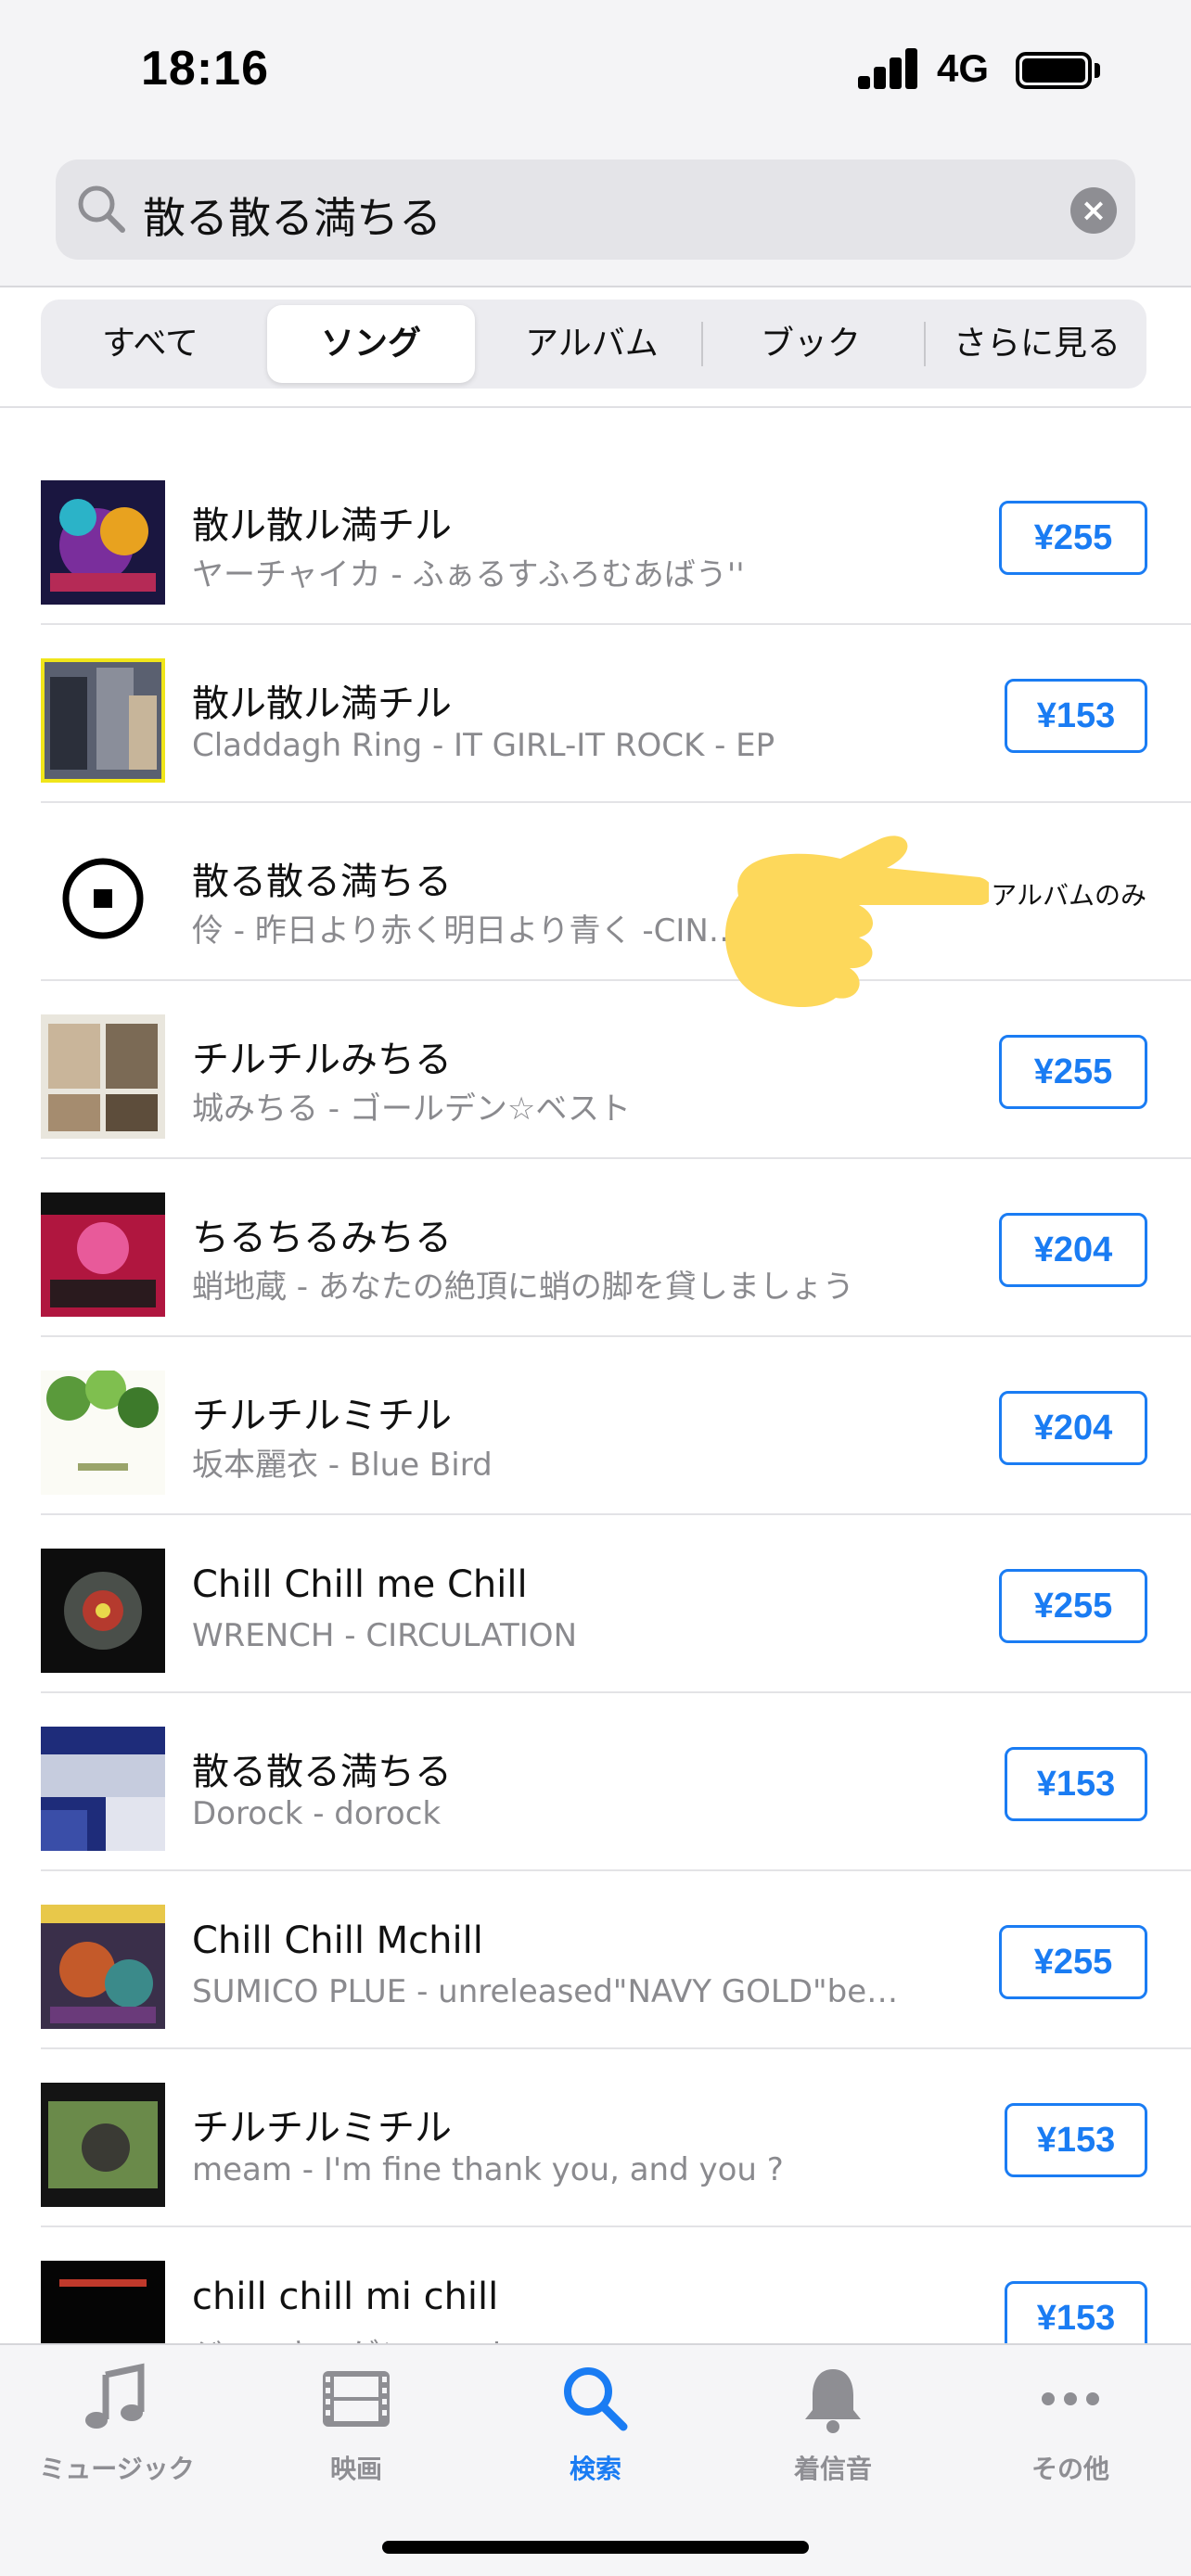 Image resolution: width=1191 pixels, height=2576 pixels. I want to click on segment-albums: アルバム, so click(592, 344).